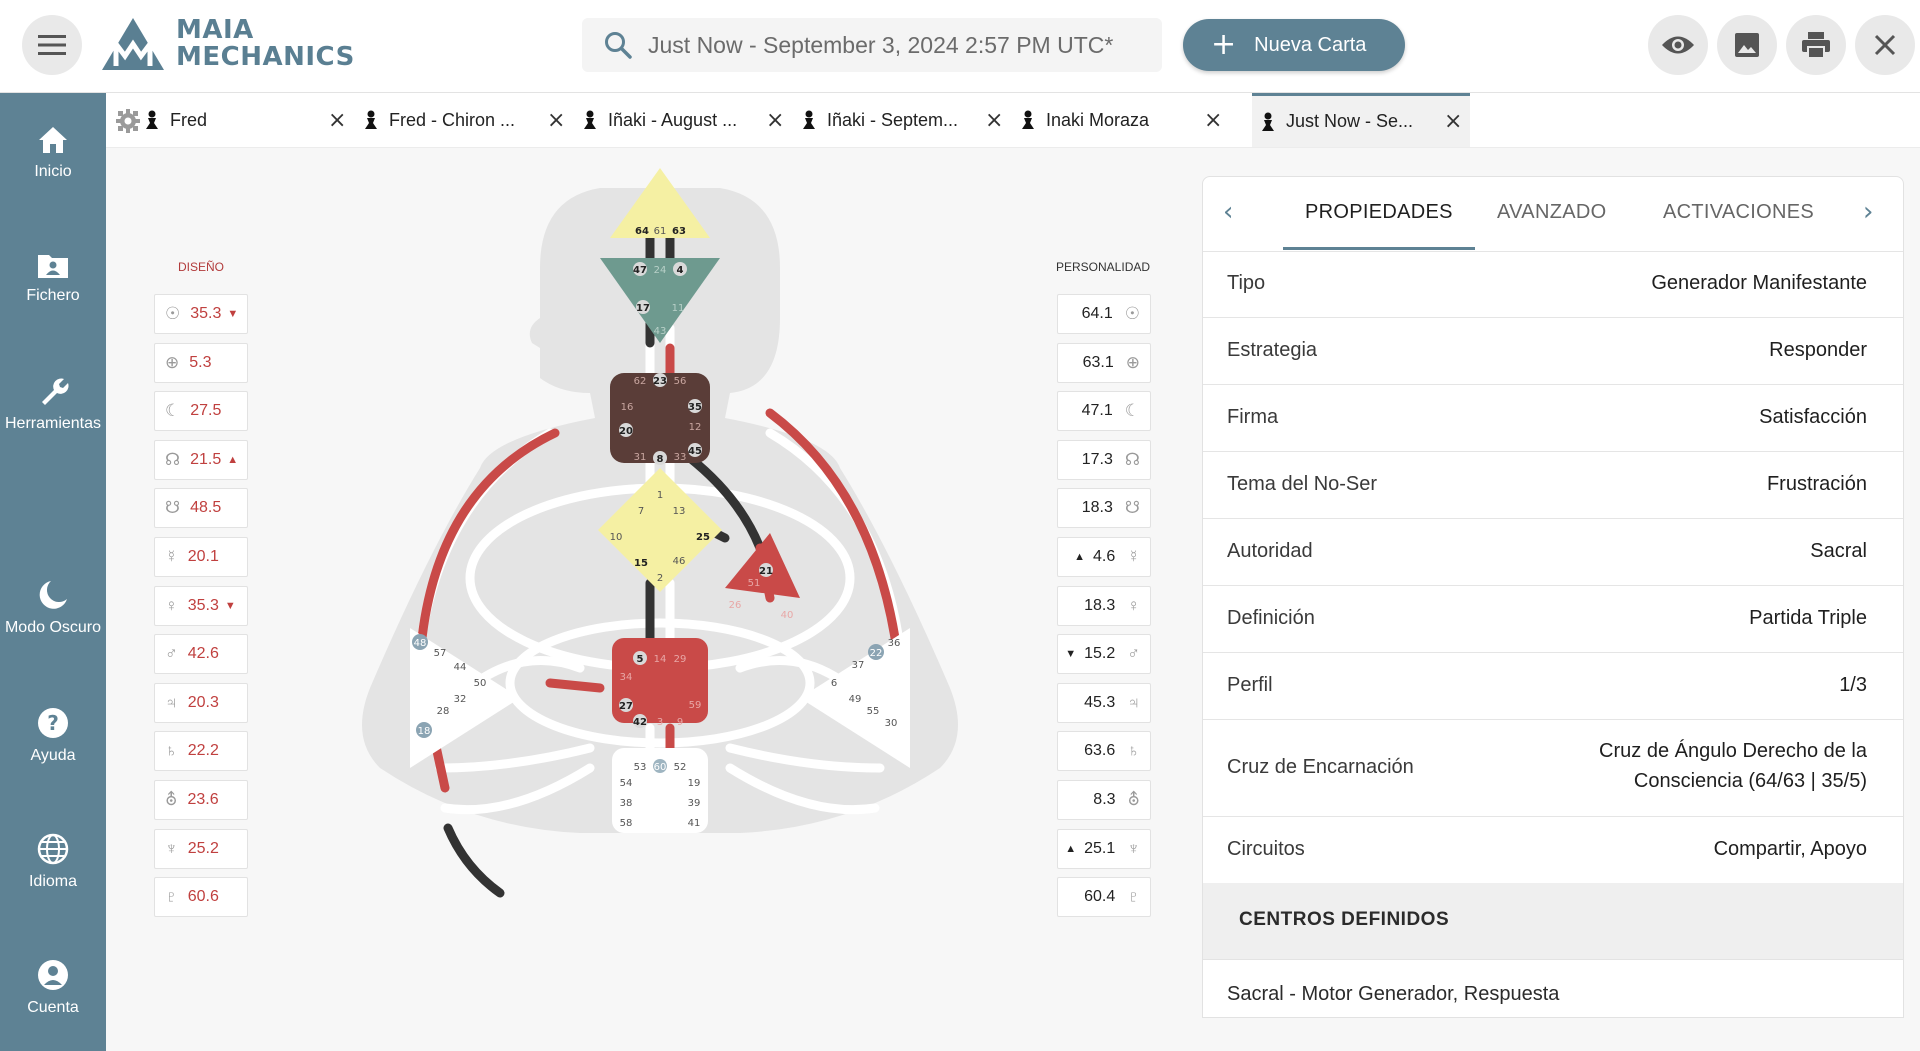  I want to click on sidebar-item-modo-oscuro: Modo Oscuro, so click(53, 608).